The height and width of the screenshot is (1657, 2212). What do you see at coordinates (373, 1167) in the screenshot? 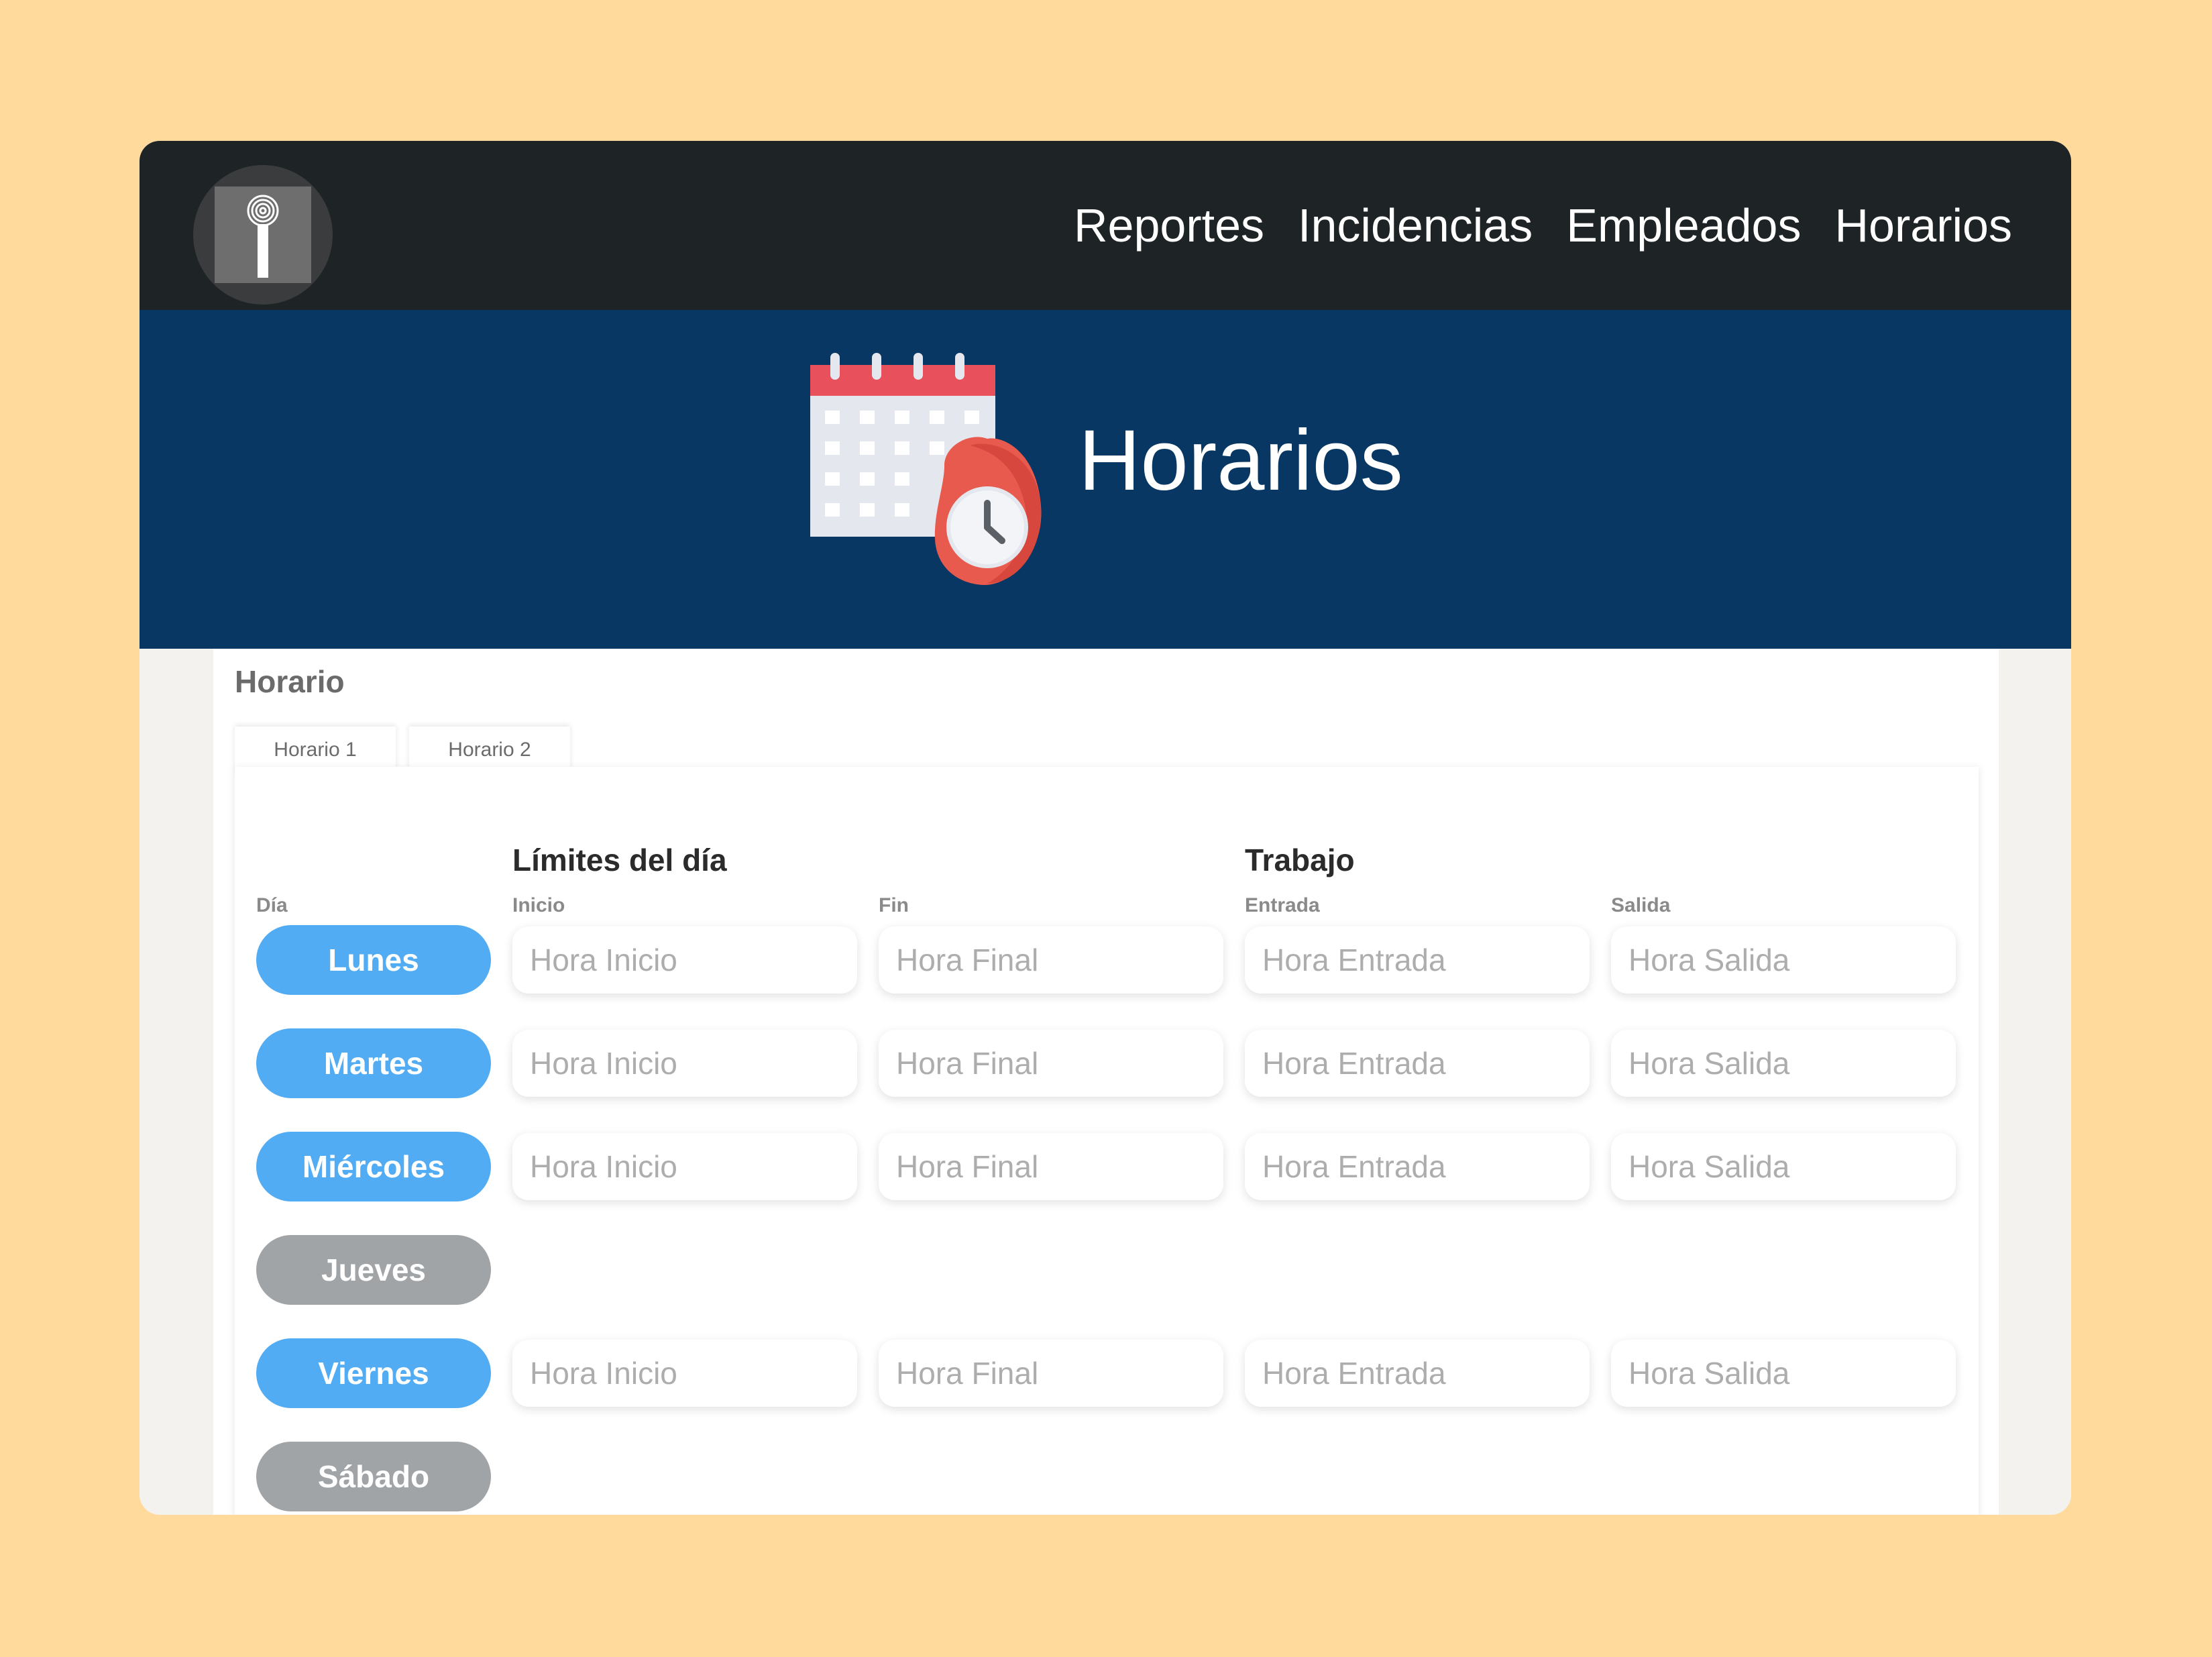
I see `day-toggle-miercoles: Miércoles` at bounding box center [373, 1167].